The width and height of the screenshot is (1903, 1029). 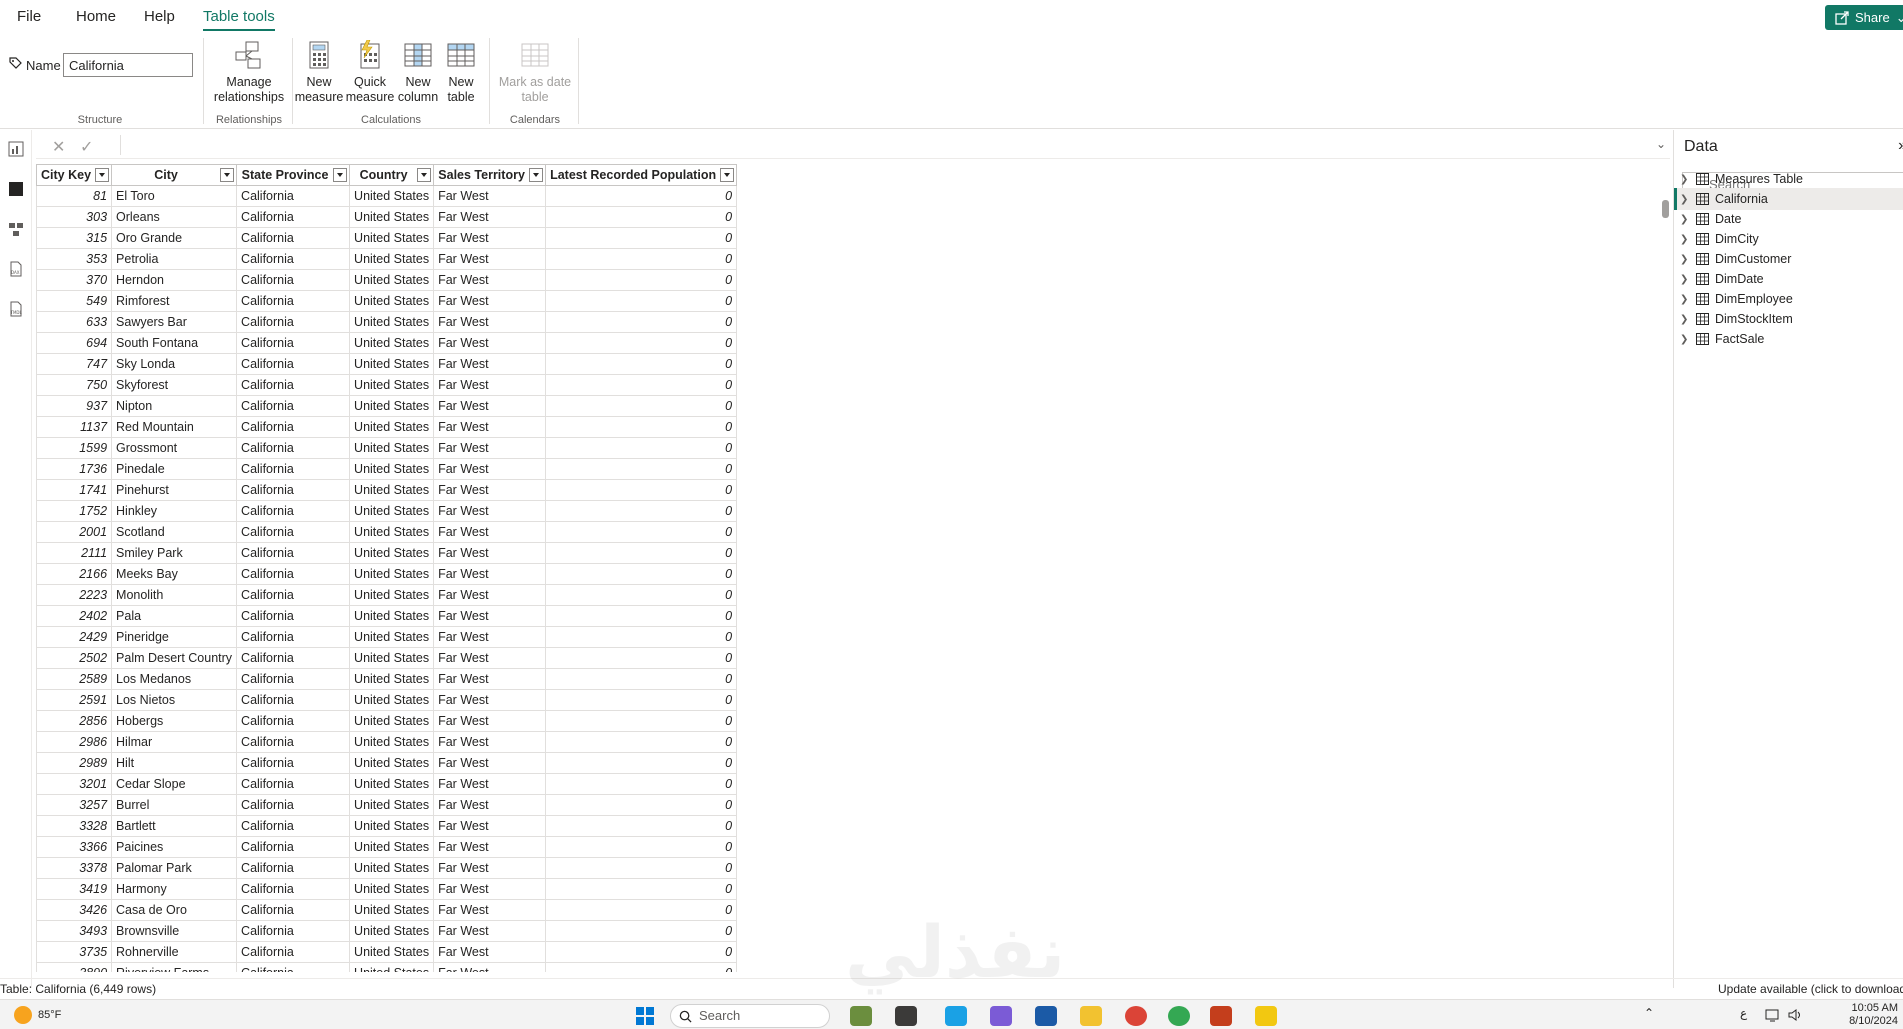 I want to click on table-cell: Cedar Slope, so click(x=174, y=784).